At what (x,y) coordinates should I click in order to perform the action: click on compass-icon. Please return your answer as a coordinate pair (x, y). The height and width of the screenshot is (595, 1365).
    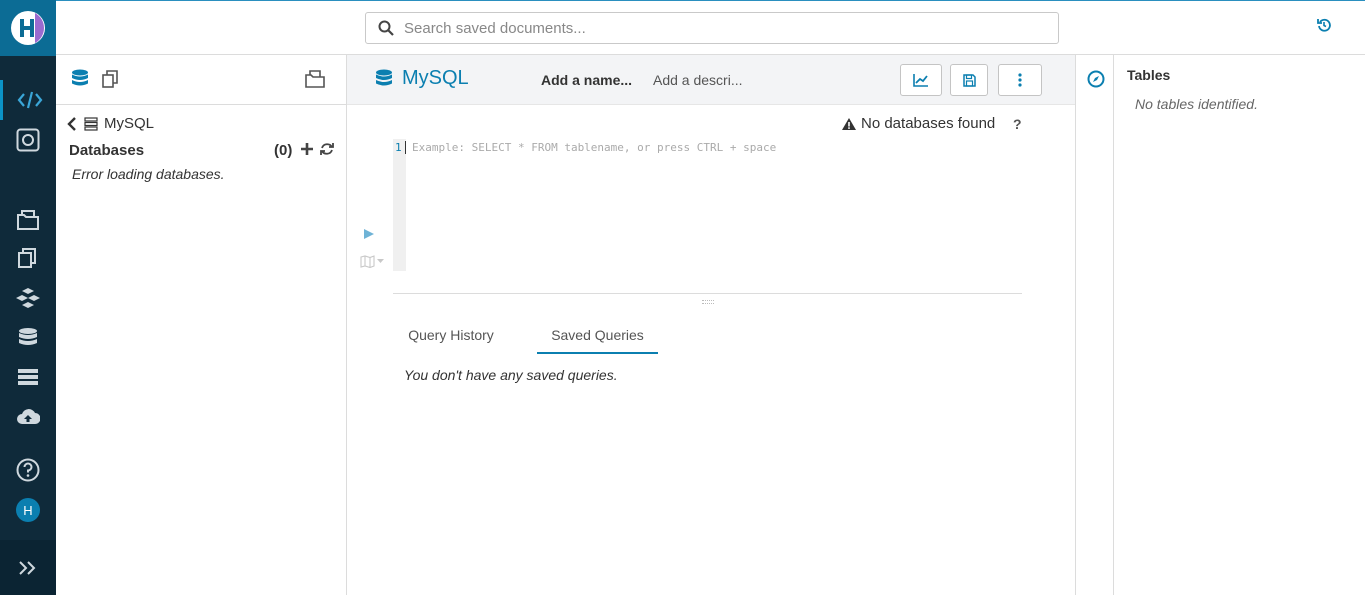
    Looking at the image, I should click on (1096, 79).